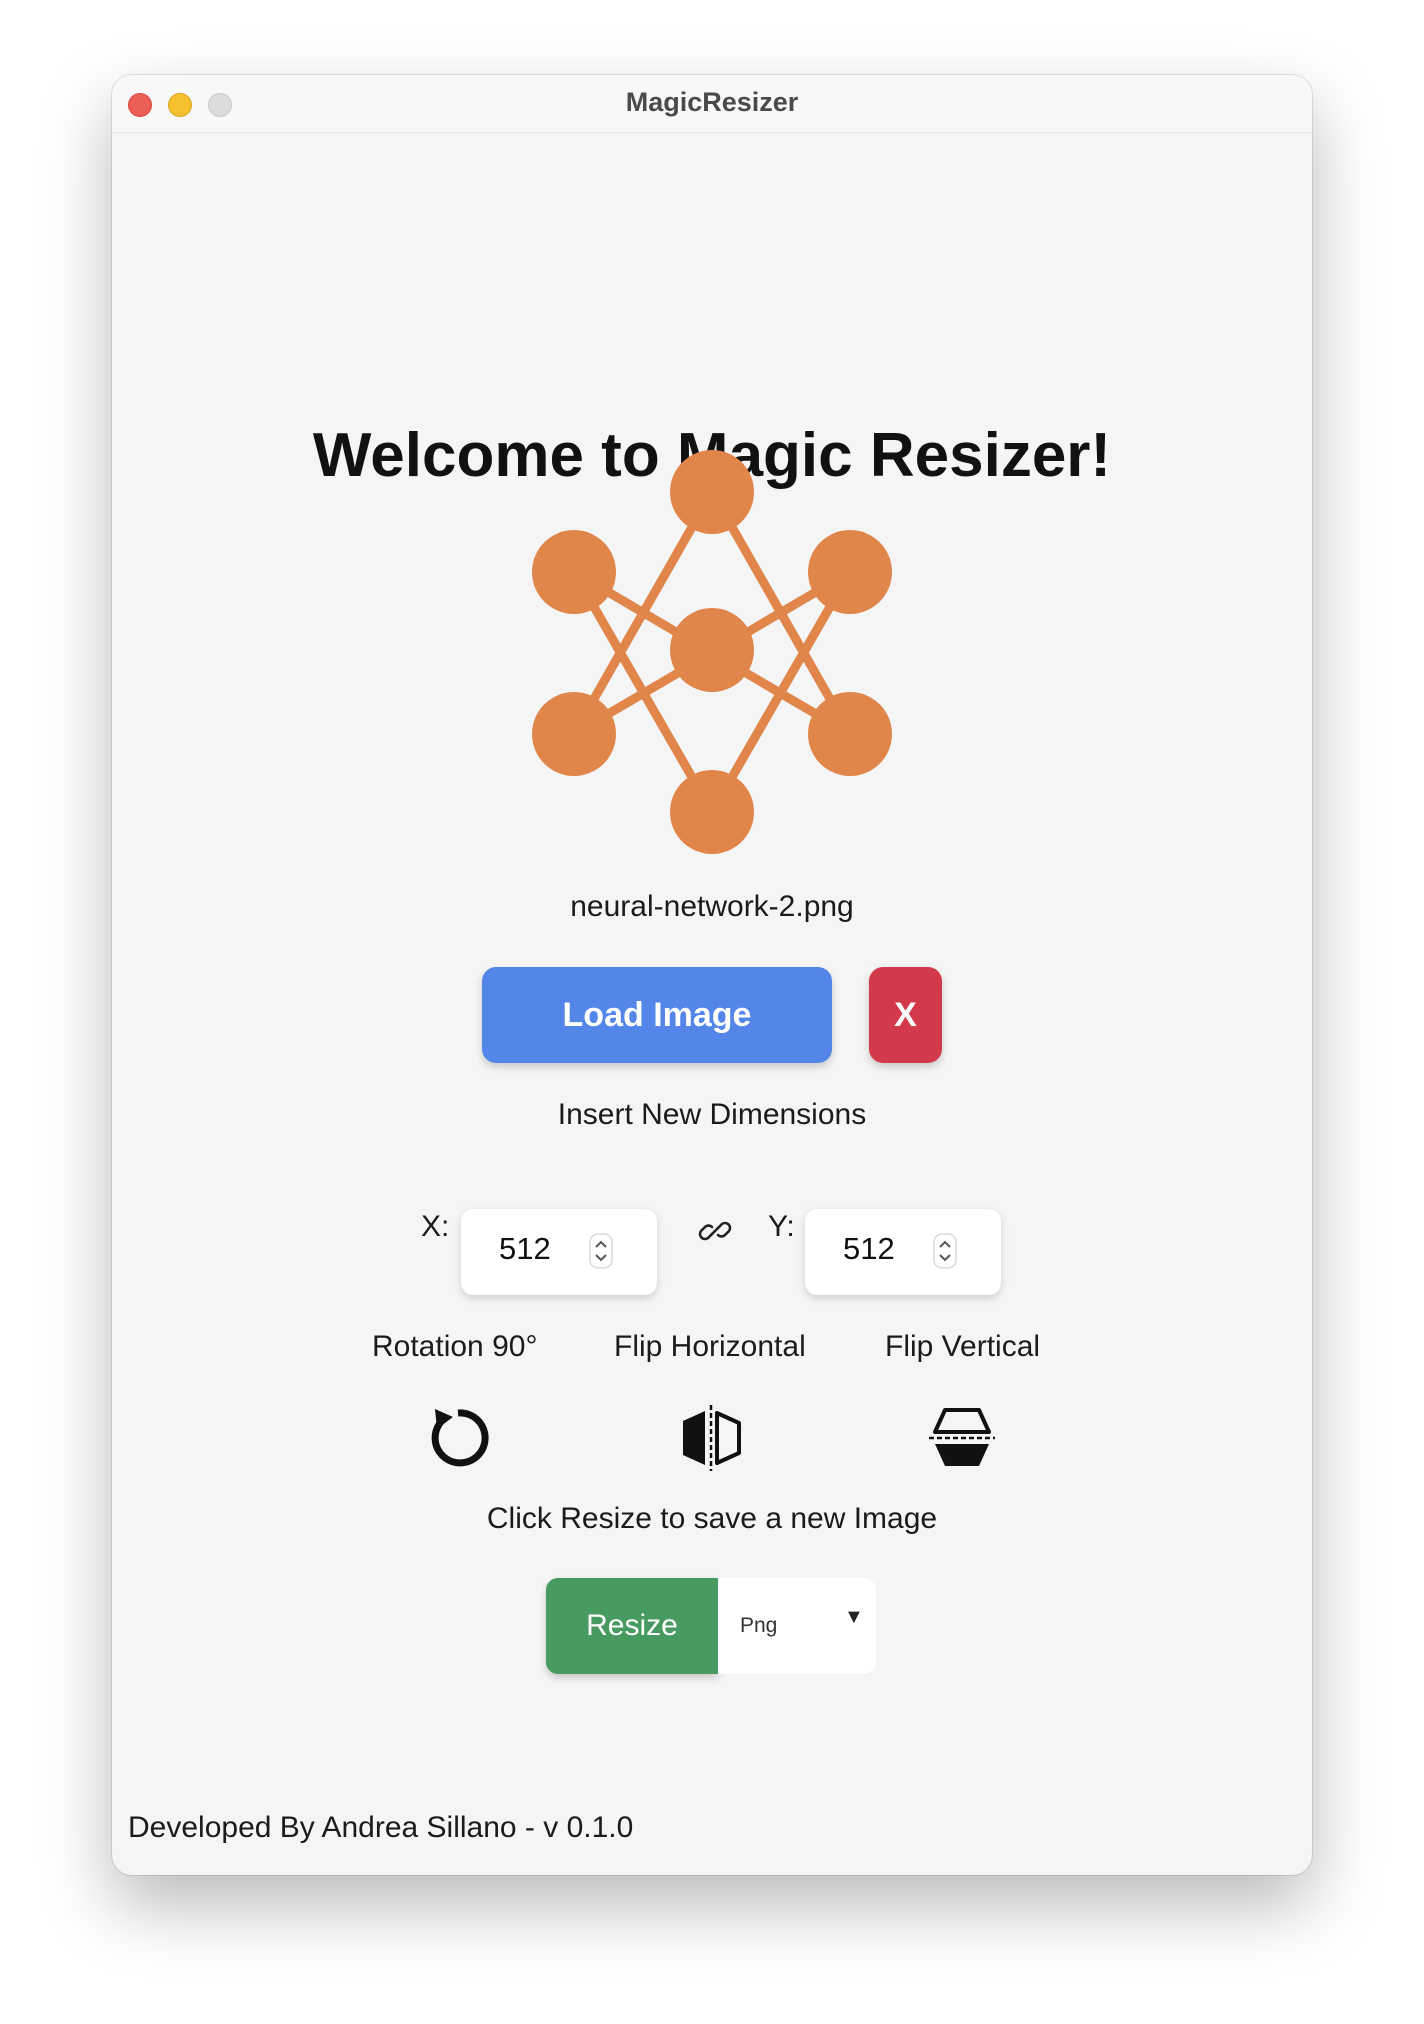  What do you see at coordinates (963, 1346) in the screenshot?
I see `flip-vertical-label: Flip Vertical` at bounding box center [963, 1346].